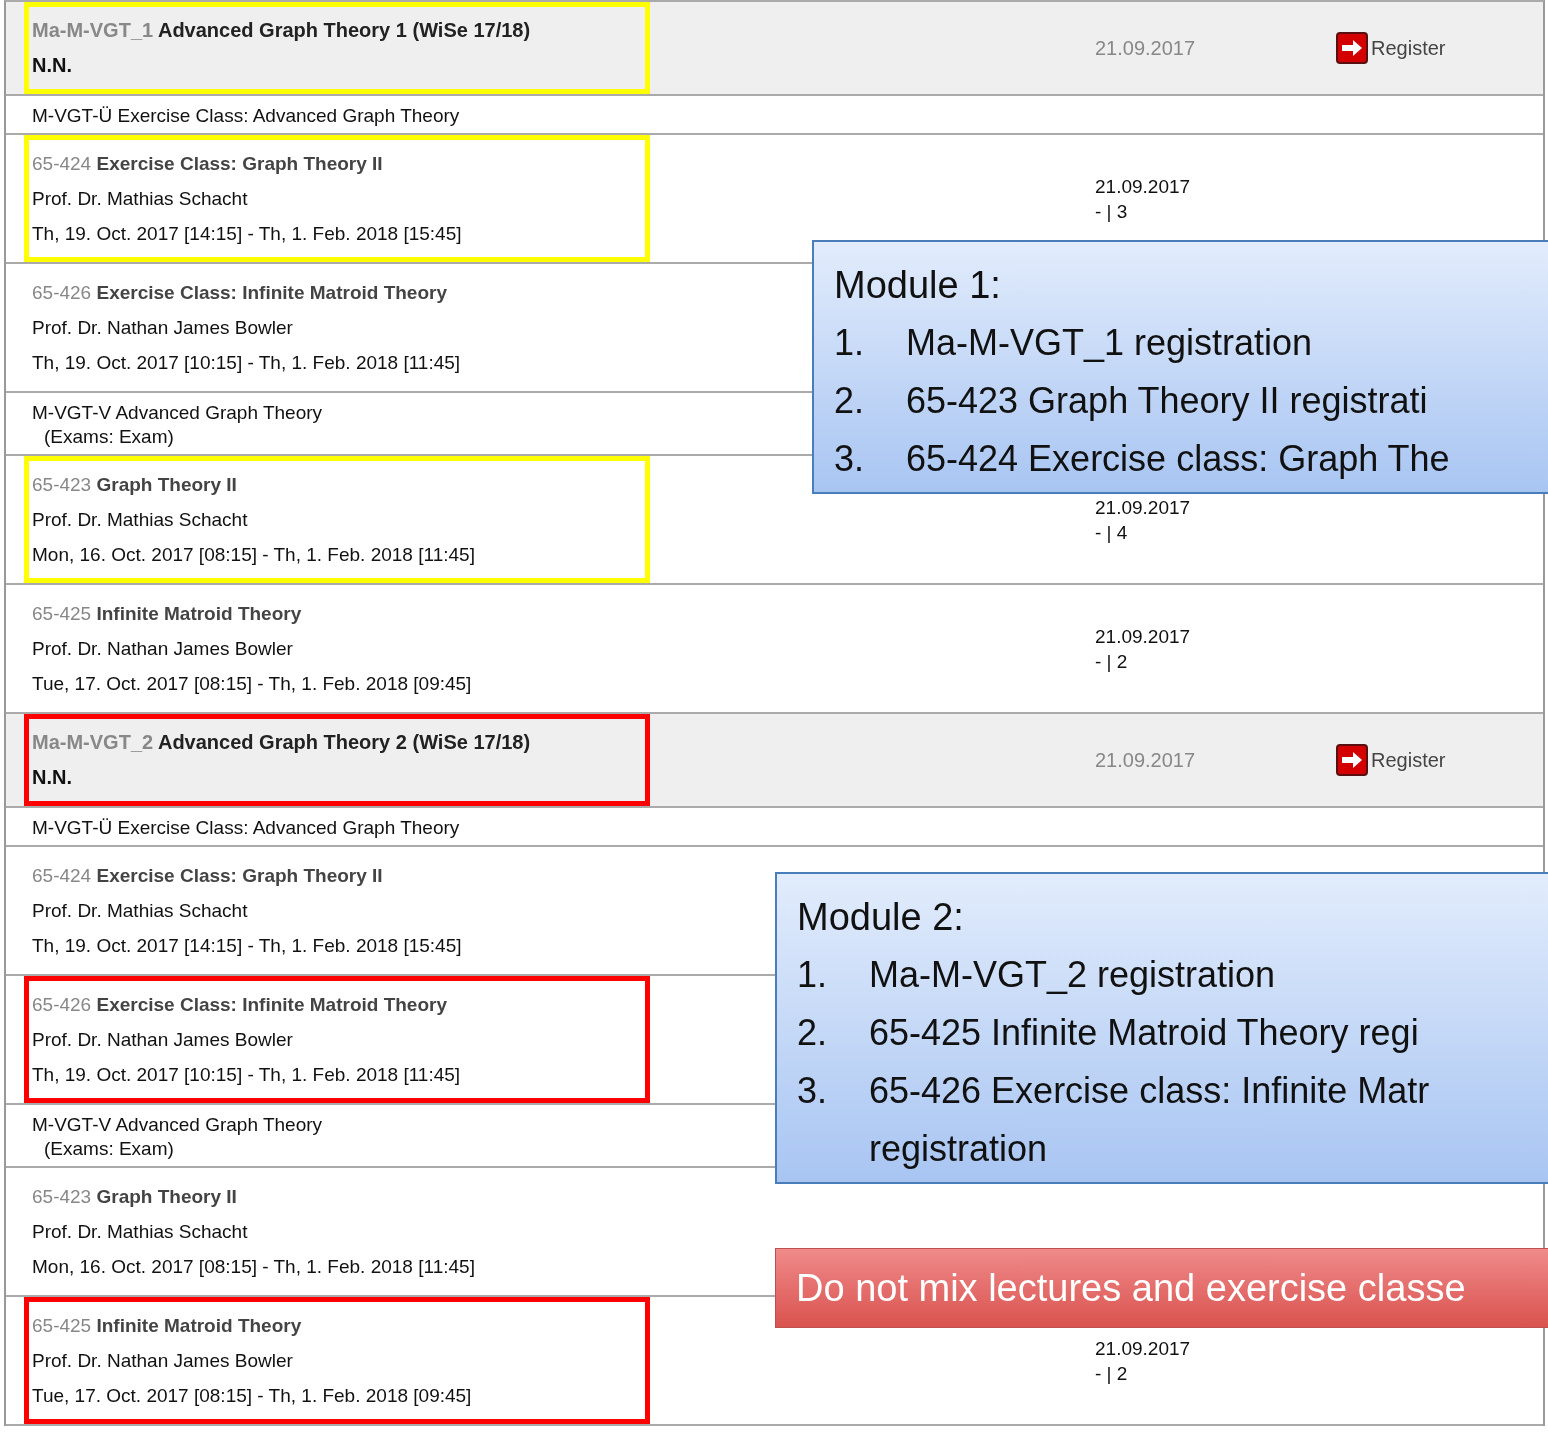  Describe the element at coordinates (93, 742) in the screenshot. I see `course-code: Ma-M-VGT_2` at that location.